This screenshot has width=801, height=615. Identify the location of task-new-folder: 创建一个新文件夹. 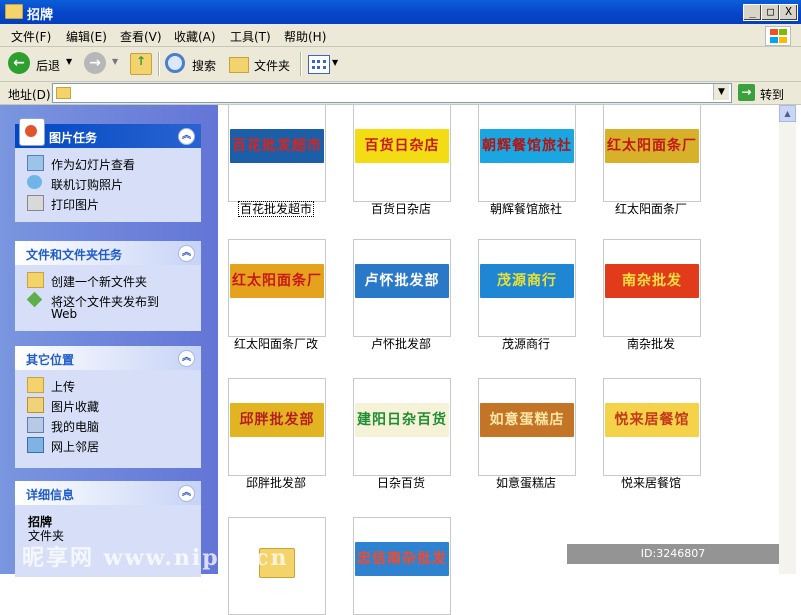
(108, 281).